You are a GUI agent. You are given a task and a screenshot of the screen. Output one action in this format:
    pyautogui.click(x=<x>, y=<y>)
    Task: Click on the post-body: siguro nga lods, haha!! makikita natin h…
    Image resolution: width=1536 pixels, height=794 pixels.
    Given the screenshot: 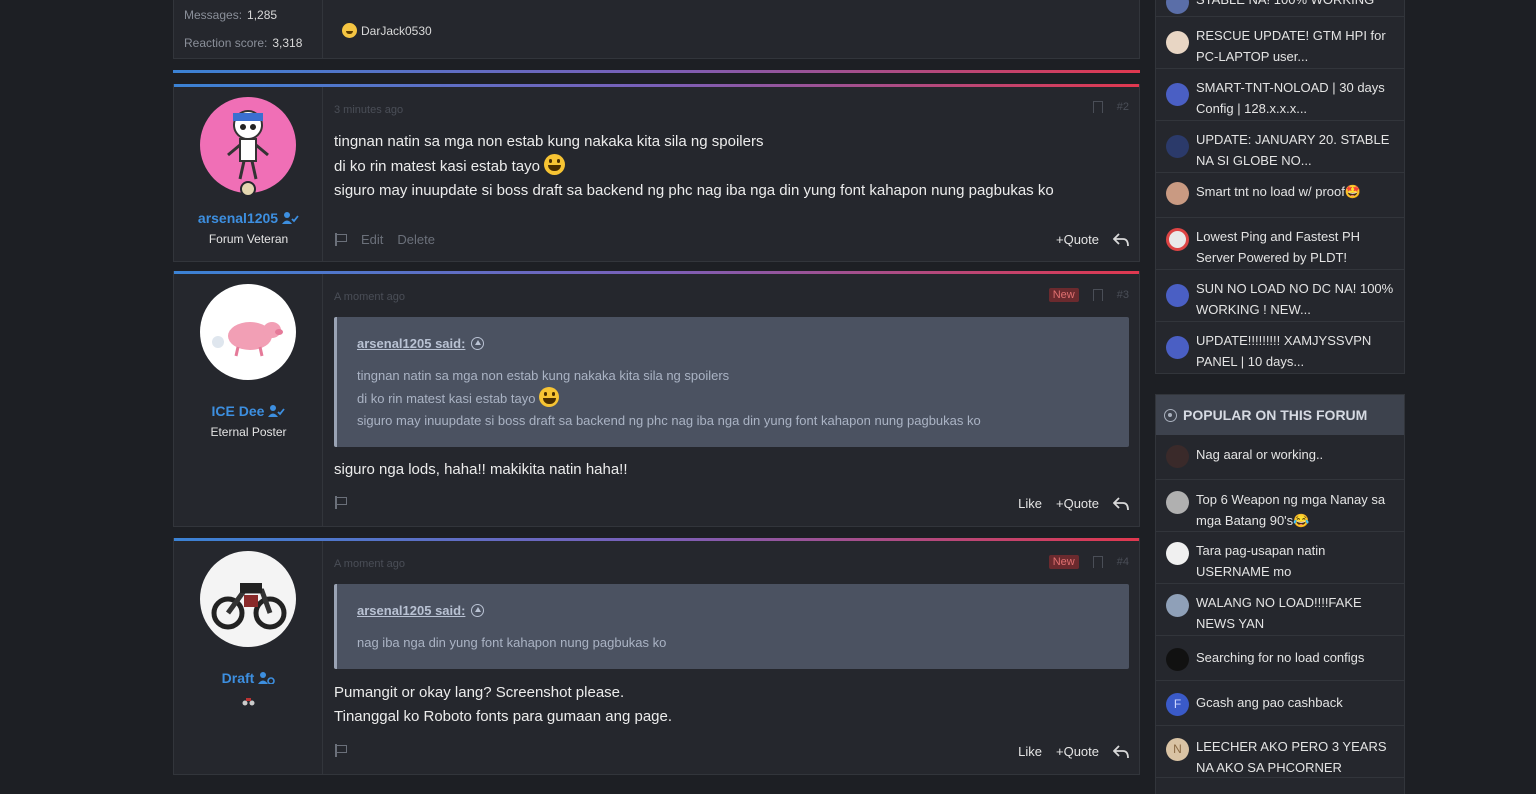 What is the action you would take?
    pyautogui.click(x=481, y=470)
    